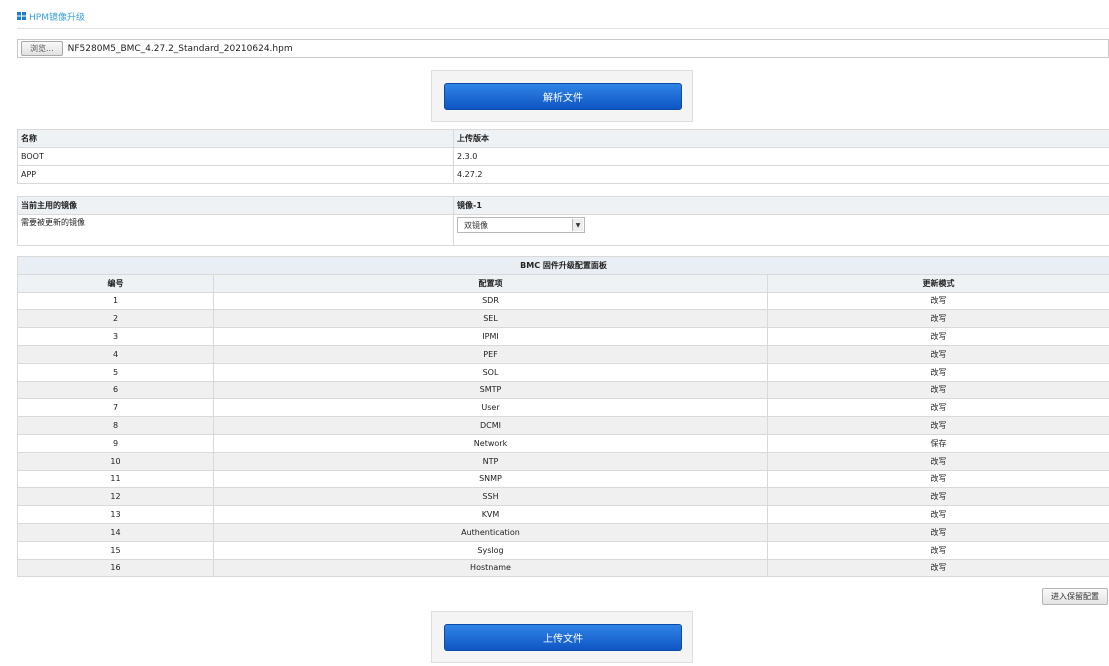 Image resolution: width=1109 pixels, height=666 pixels. What do you see at coordinates (115, 354) in the screenshot?
I see `row-number: 4` at bounding box center [115, 354].